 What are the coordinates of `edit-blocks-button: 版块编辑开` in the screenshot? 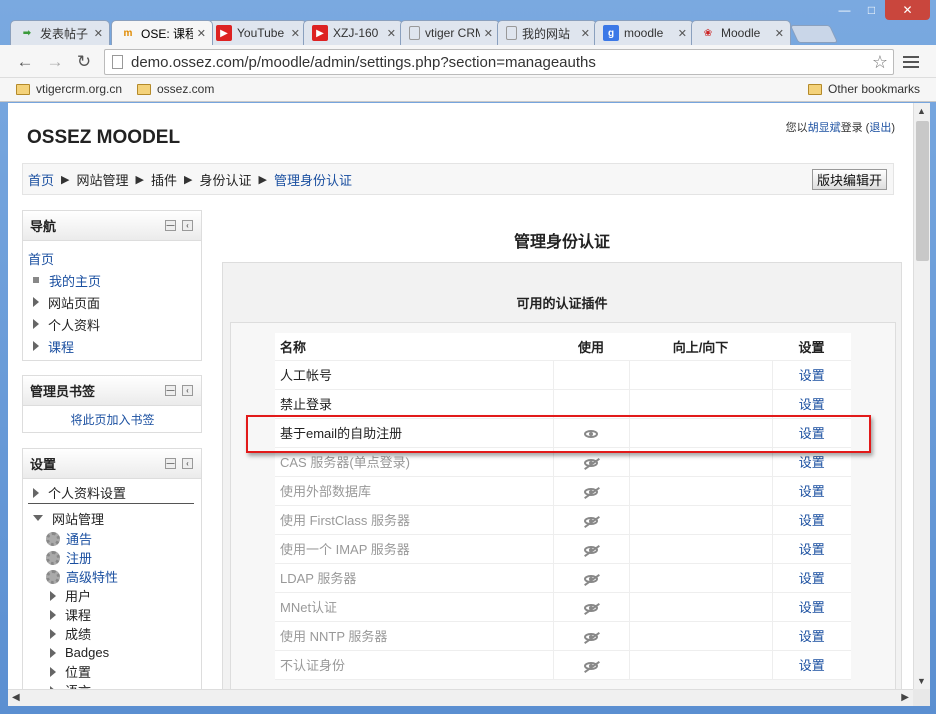 It's located at (849, 179).